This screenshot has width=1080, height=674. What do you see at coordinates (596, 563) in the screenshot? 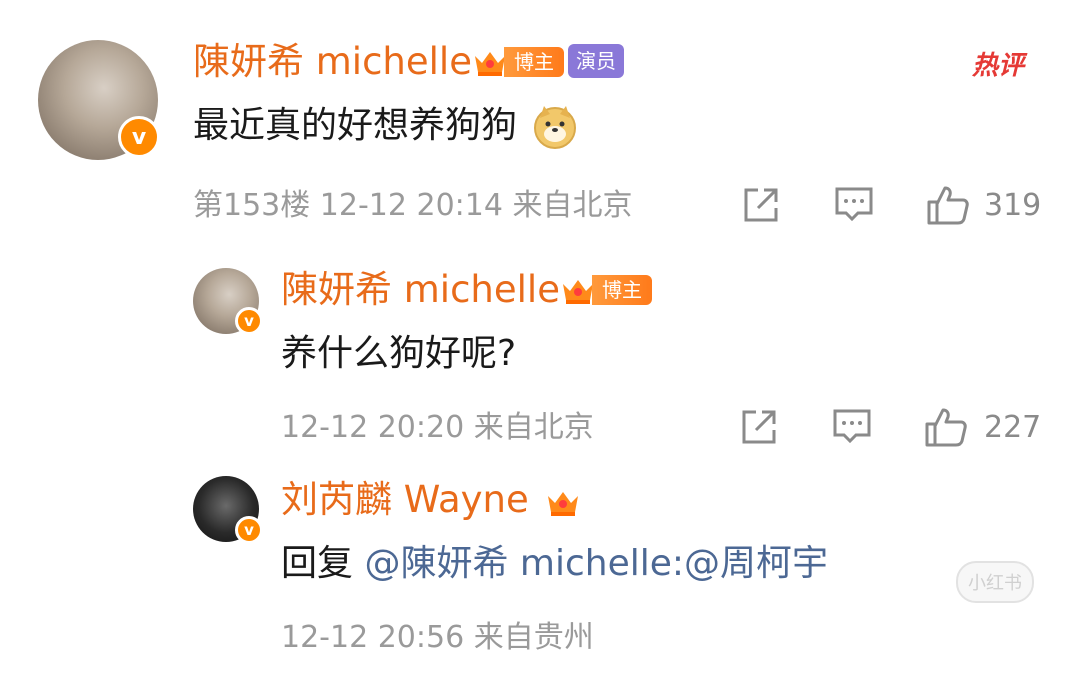
I see `mention-link: @陳妍希 michelle:@周柯宇` at bounding box center [596, 563].